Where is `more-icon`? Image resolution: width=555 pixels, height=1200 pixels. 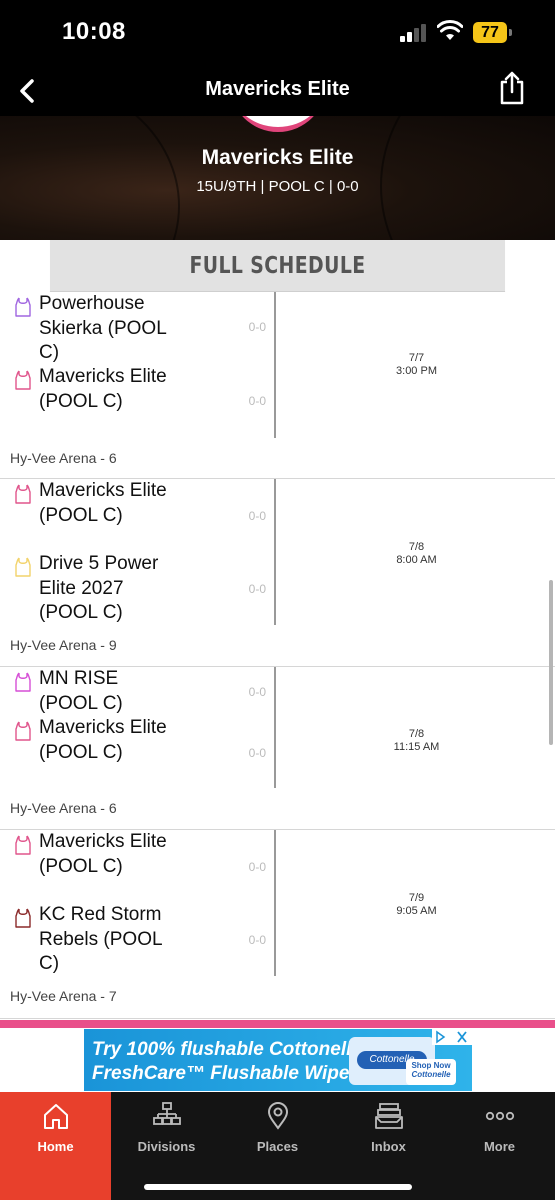 more-icon is located at coordinates (500, 1116).